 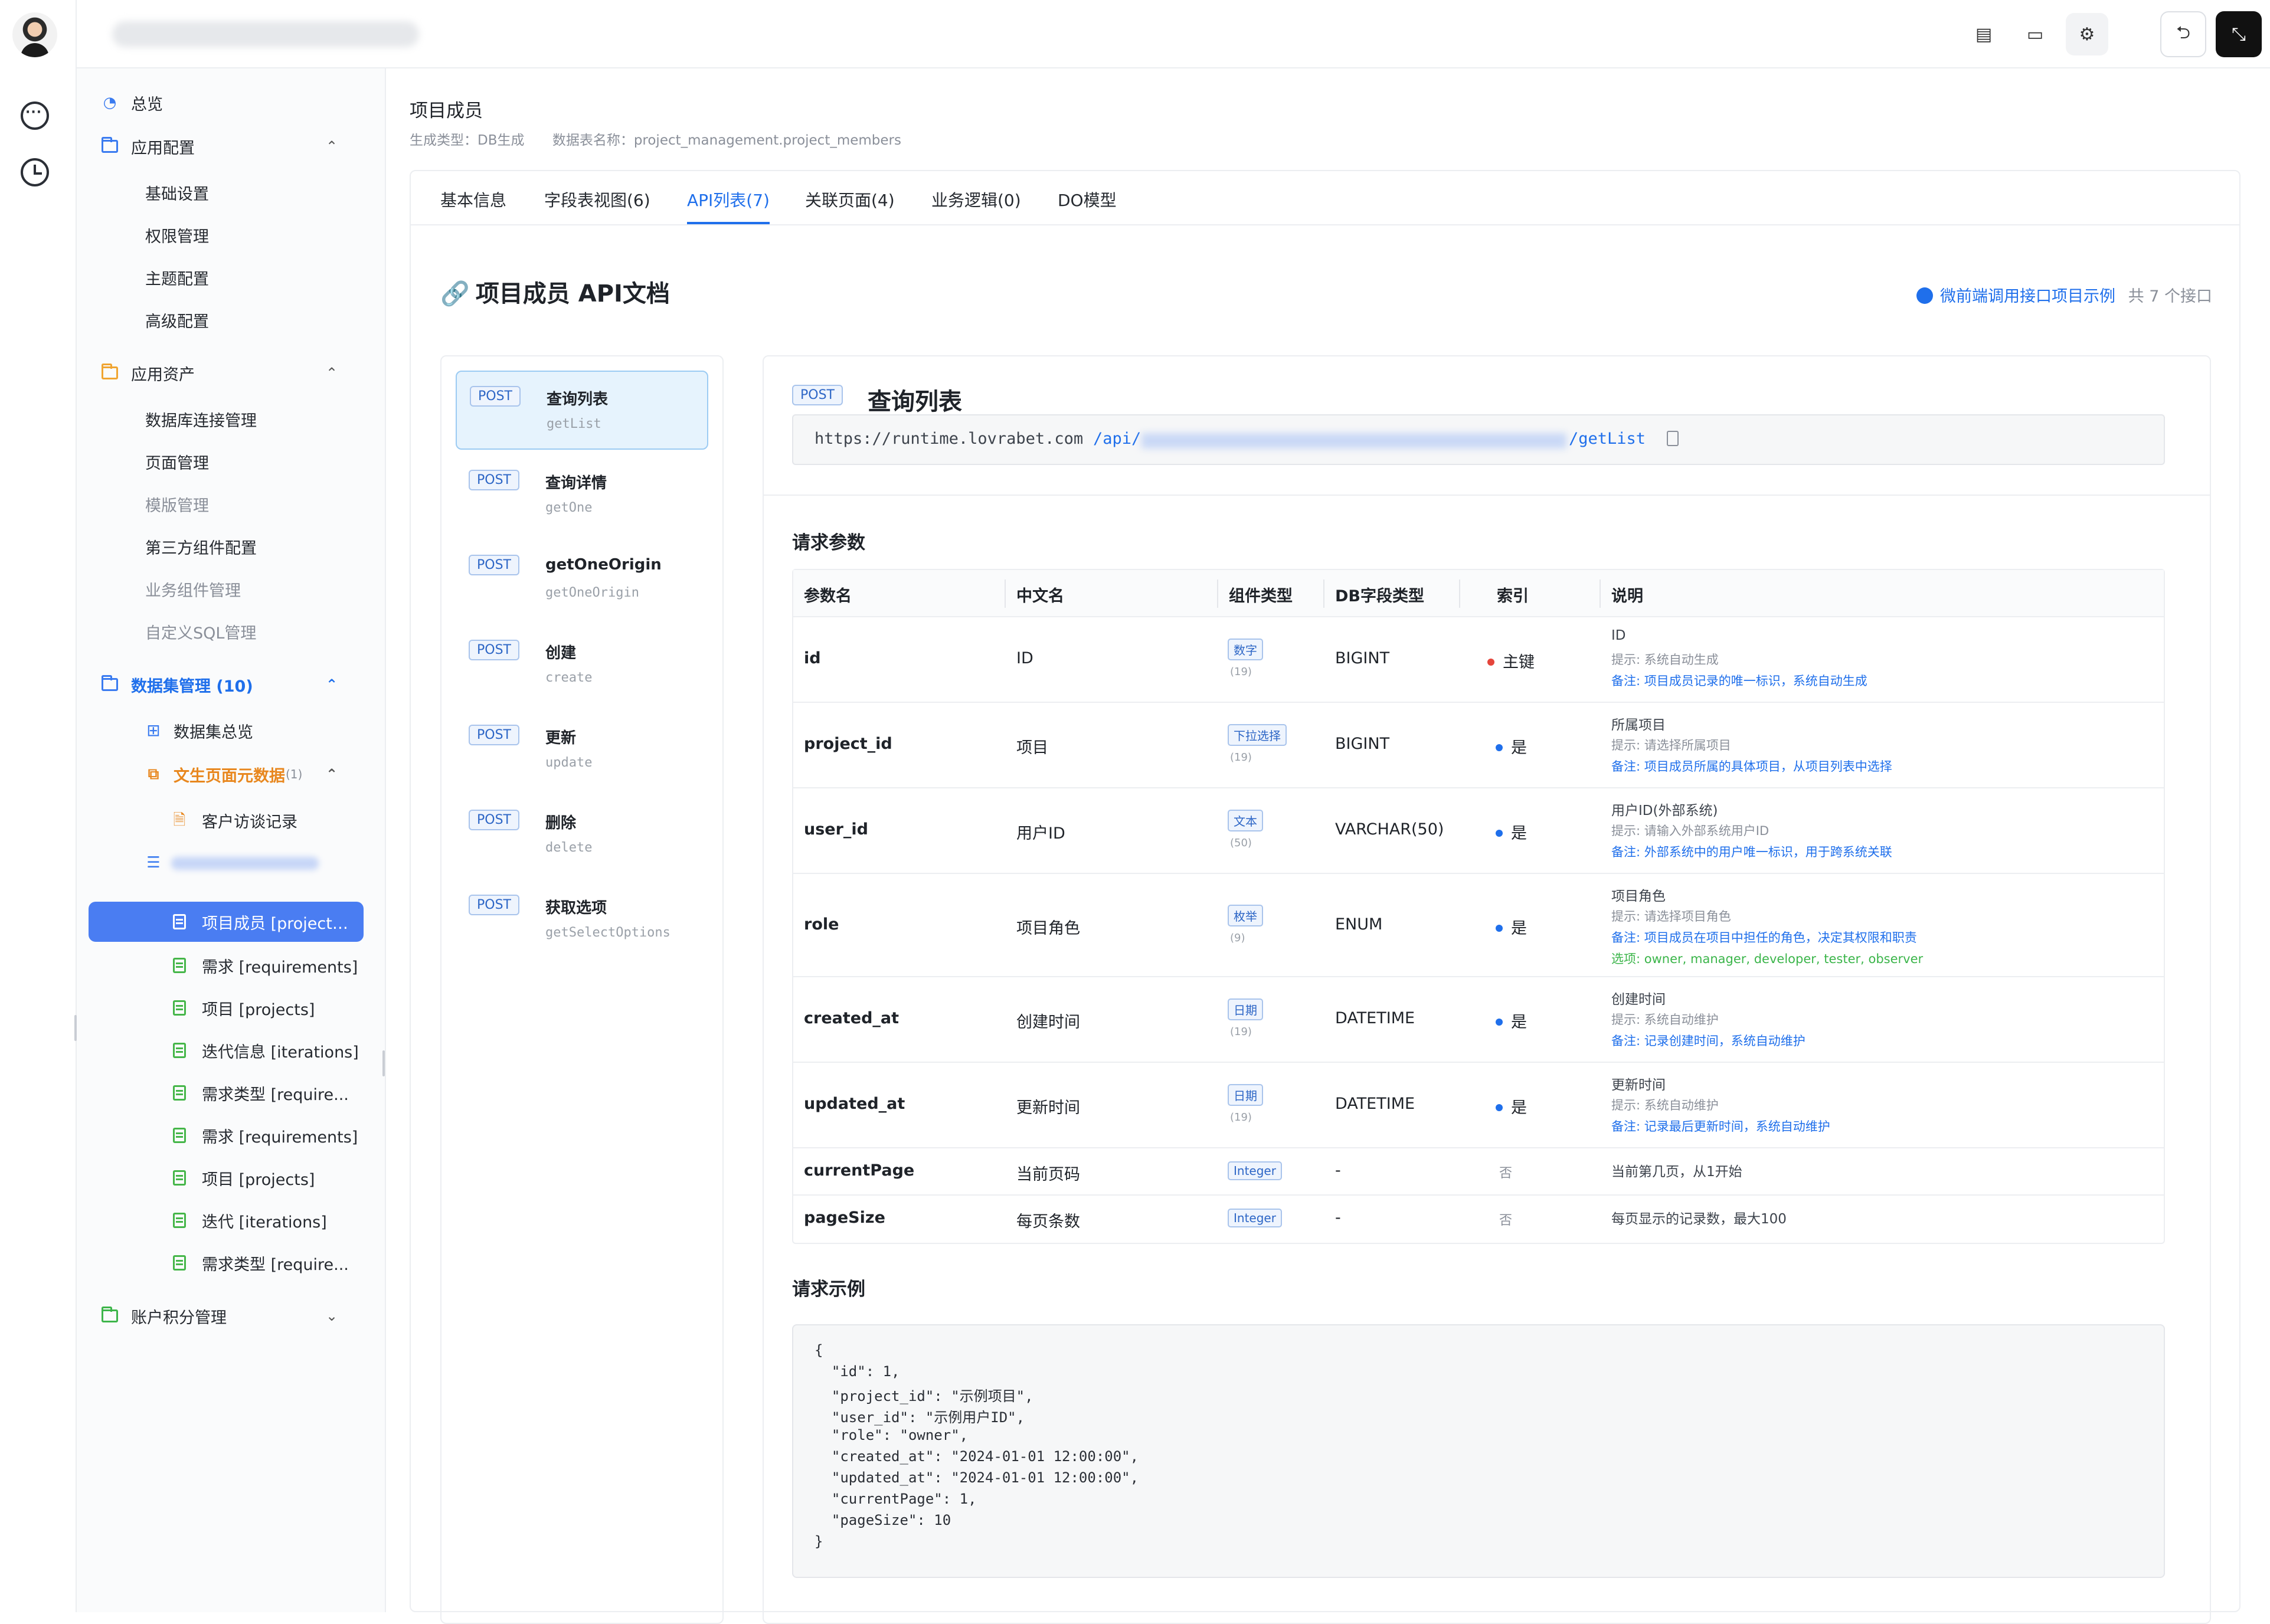 I want to click on api-name: 查询详情, so click(x=576, y=483).